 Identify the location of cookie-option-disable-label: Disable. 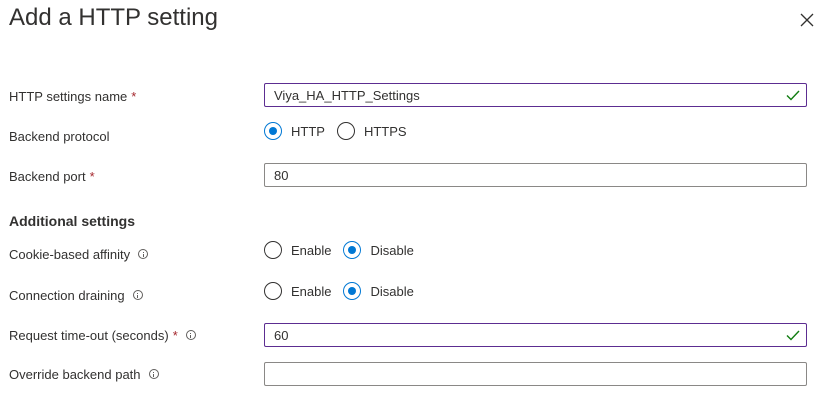
(392, 250).